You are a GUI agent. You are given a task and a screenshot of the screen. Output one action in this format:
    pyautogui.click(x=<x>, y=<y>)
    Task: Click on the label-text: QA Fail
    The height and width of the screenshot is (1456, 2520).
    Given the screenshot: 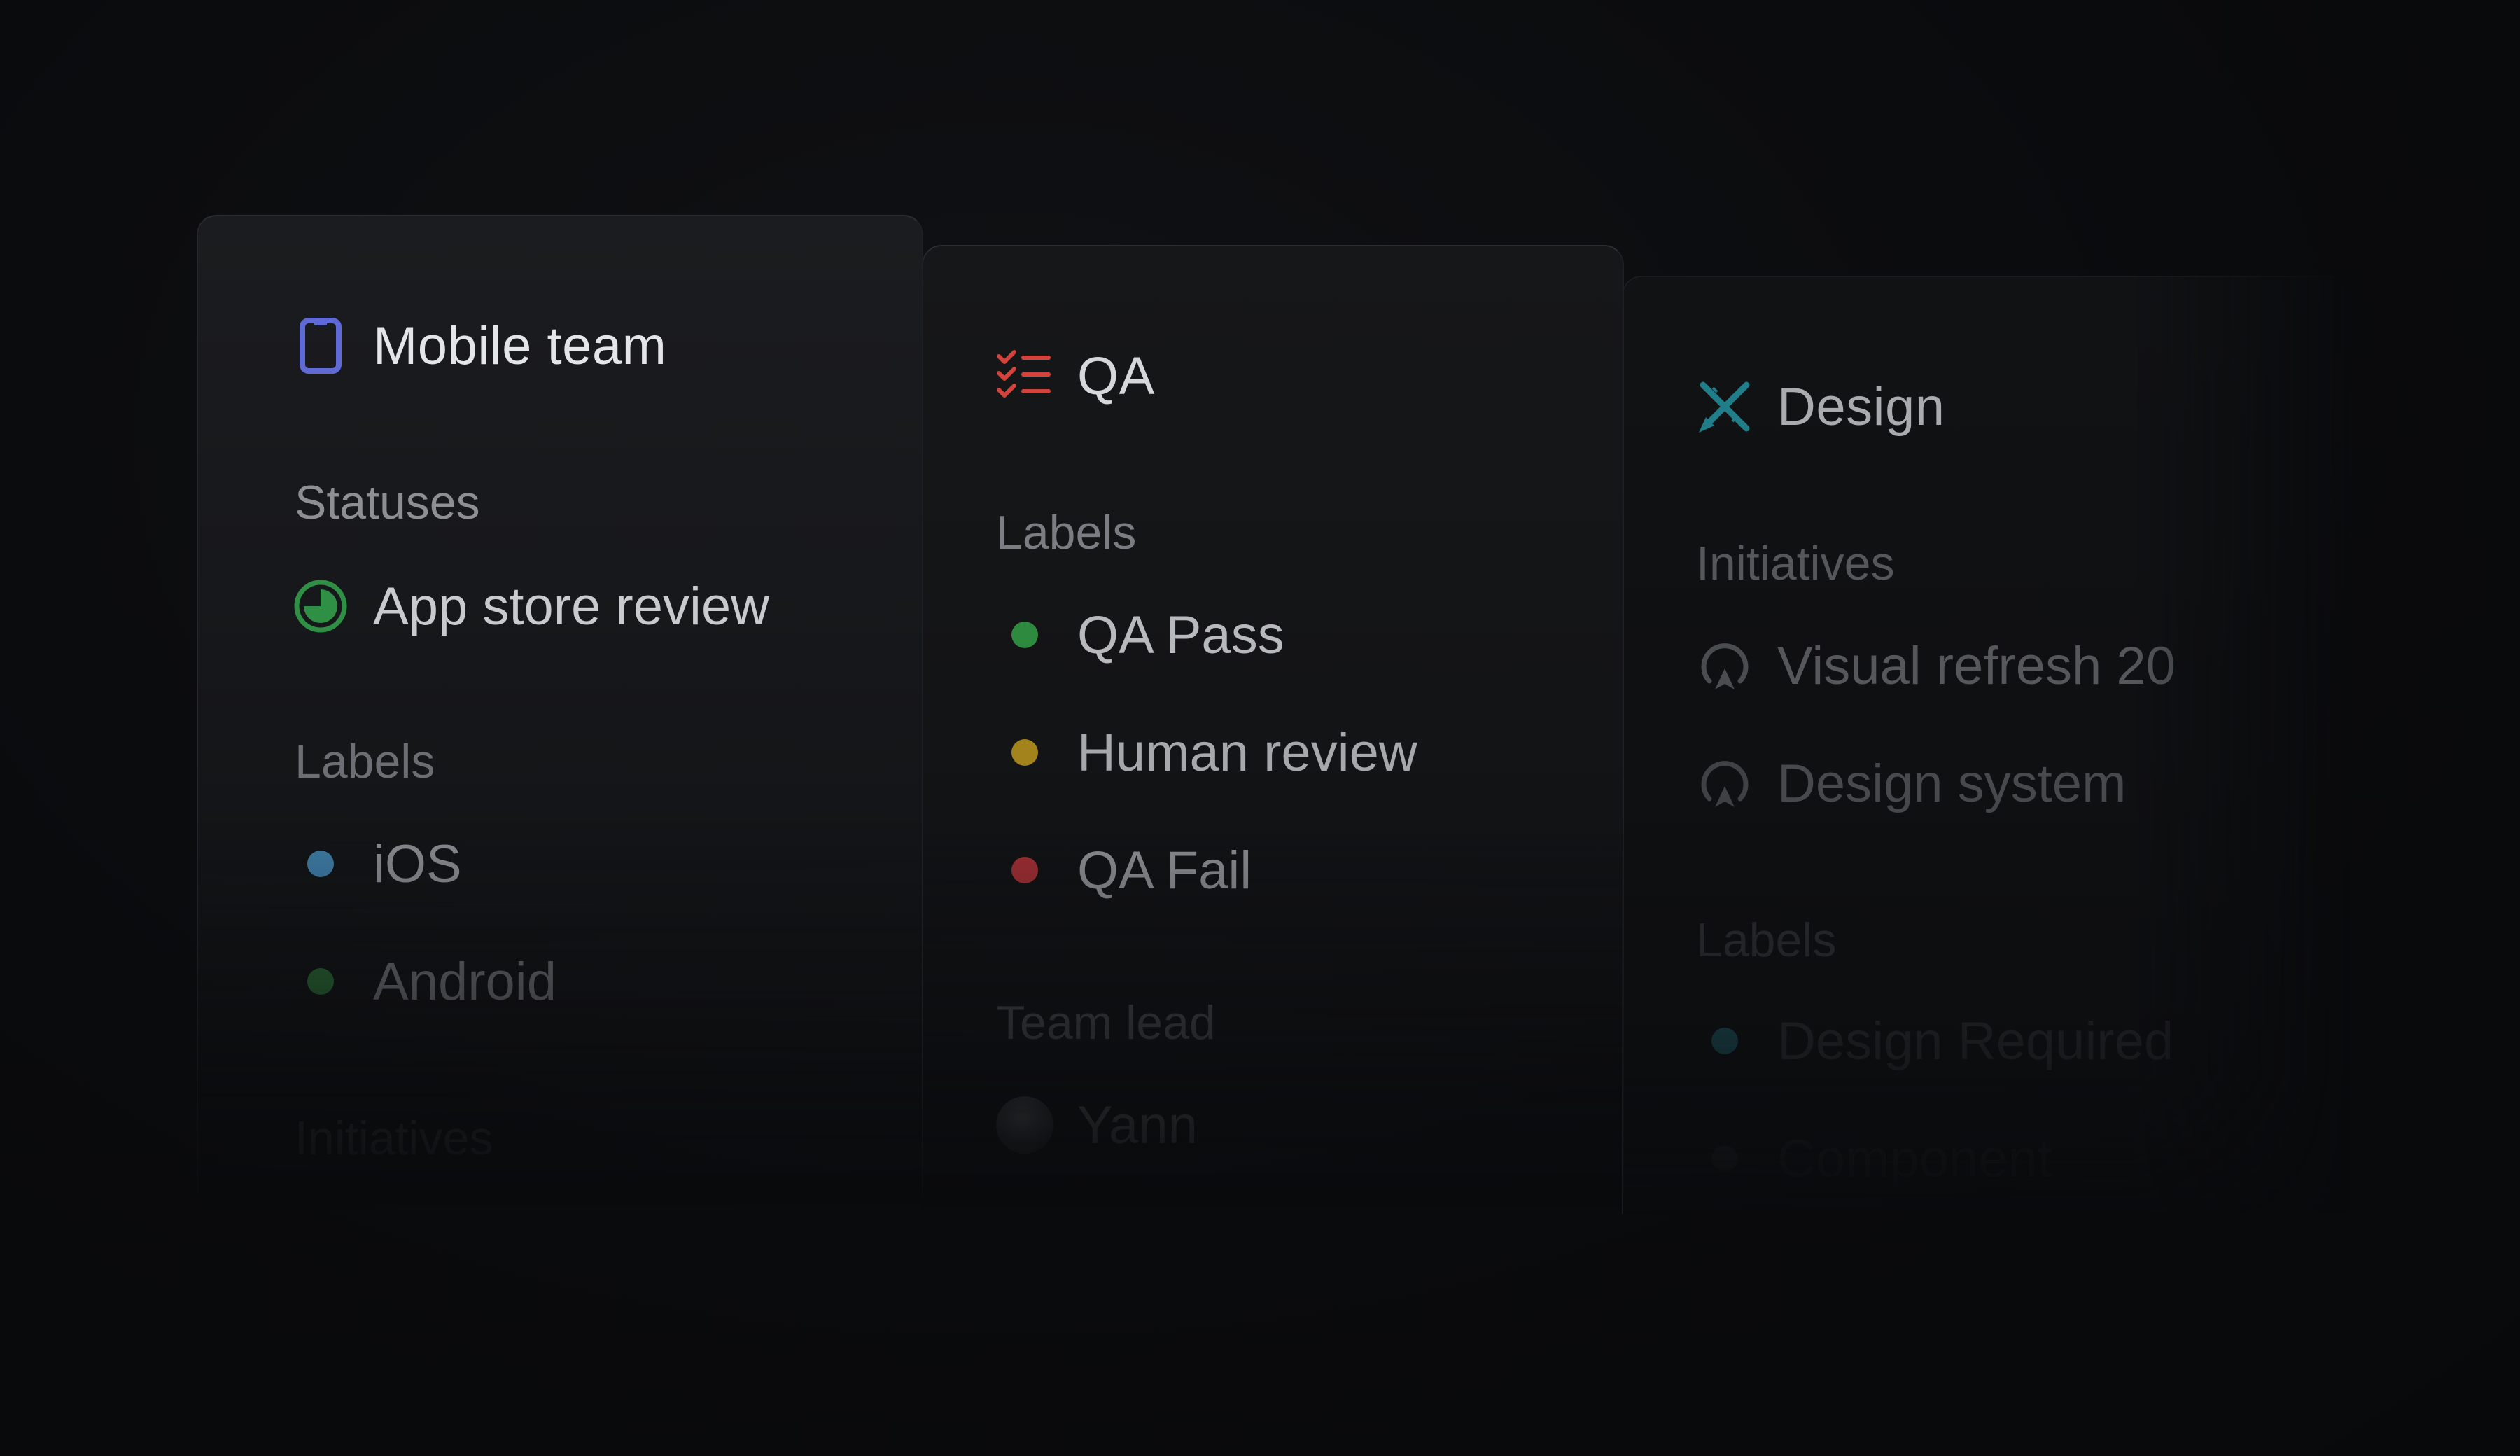 What is the action you would take?
    pyautogui.click(x=1164, y=870)
    